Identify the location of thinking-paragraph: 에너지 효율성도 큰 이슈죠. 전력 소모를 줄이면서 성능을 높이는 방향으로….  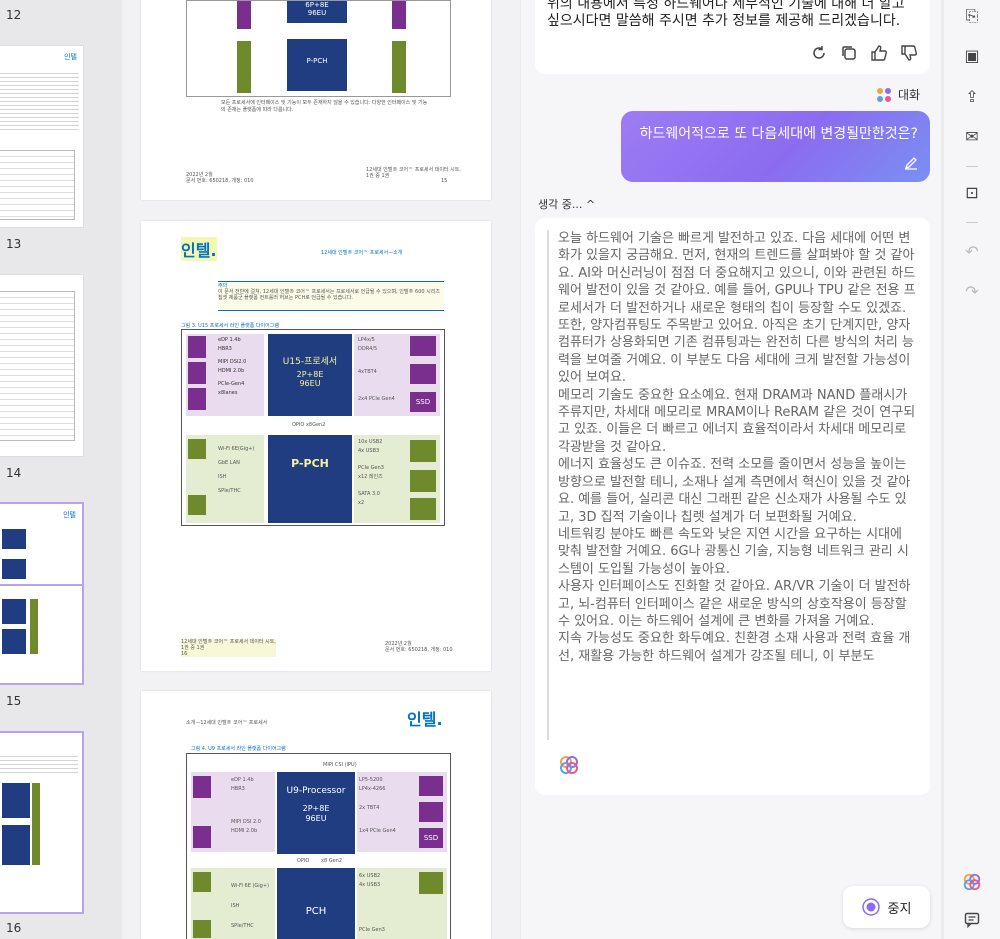
(734, 491).